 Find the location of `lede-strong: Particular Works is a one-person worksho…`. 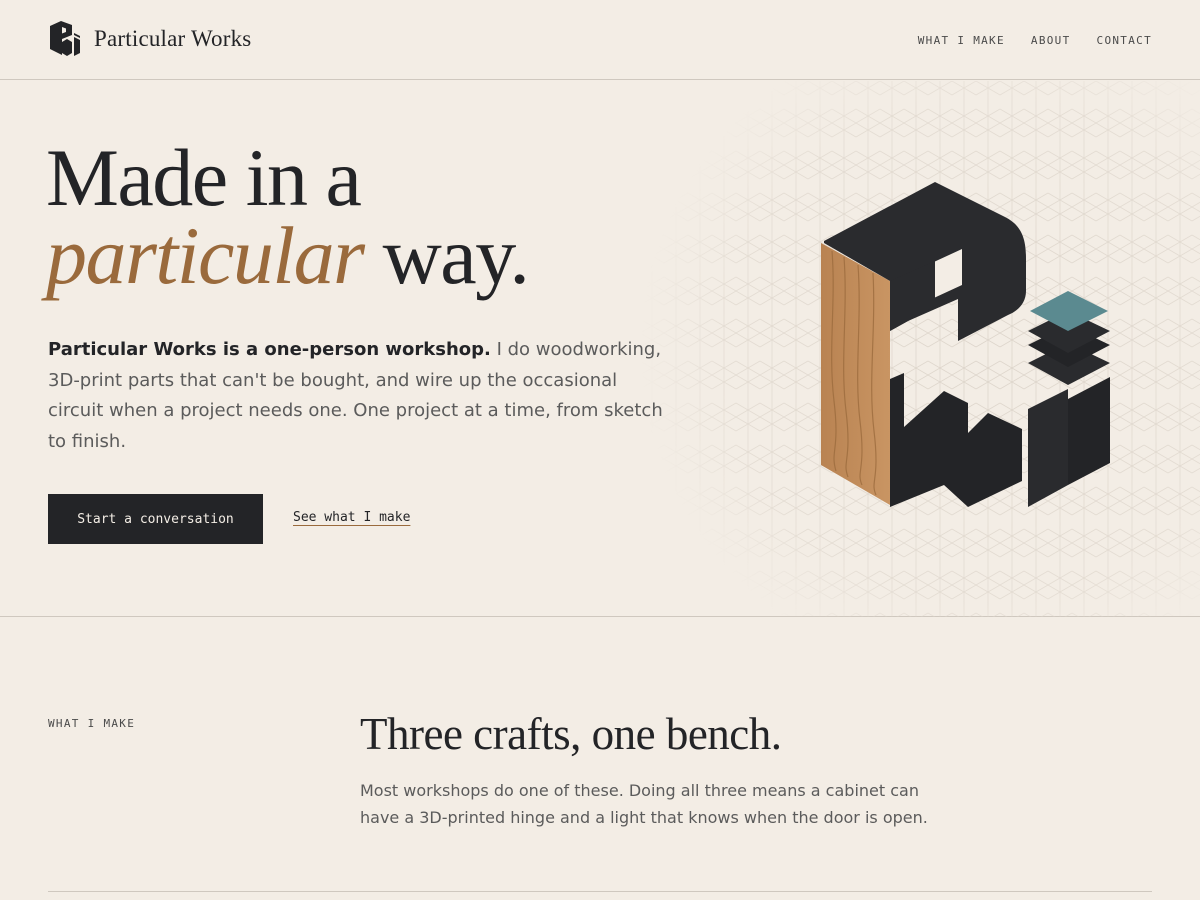

lede-strong: Particular Works is a one-person worksho… is located at coordinates (269, 349).